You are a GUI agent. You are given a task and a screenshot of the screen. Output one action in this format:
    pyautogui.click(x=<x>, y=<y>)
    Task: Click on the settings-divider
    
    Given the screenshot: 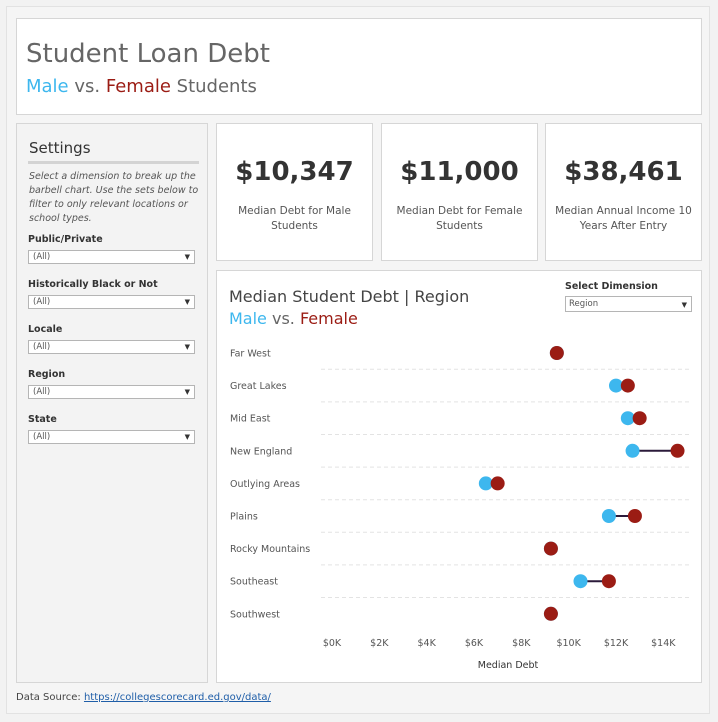 What is the action you would take?
    pyautogui.click(x=113, y=162)
    